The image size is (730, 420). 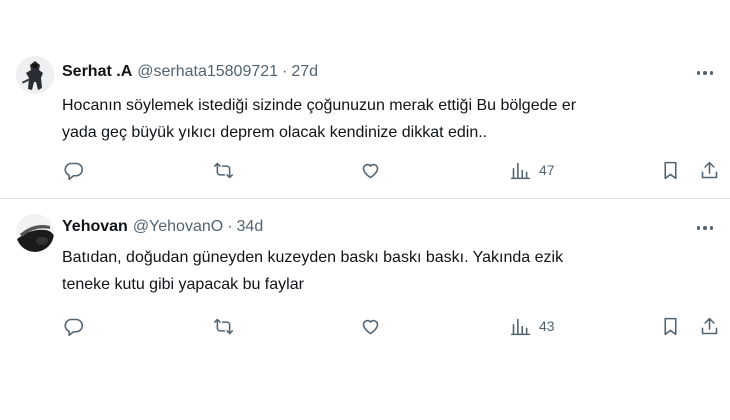 I want to click on display-name: Serhat .A, so click(x=97, y=72).